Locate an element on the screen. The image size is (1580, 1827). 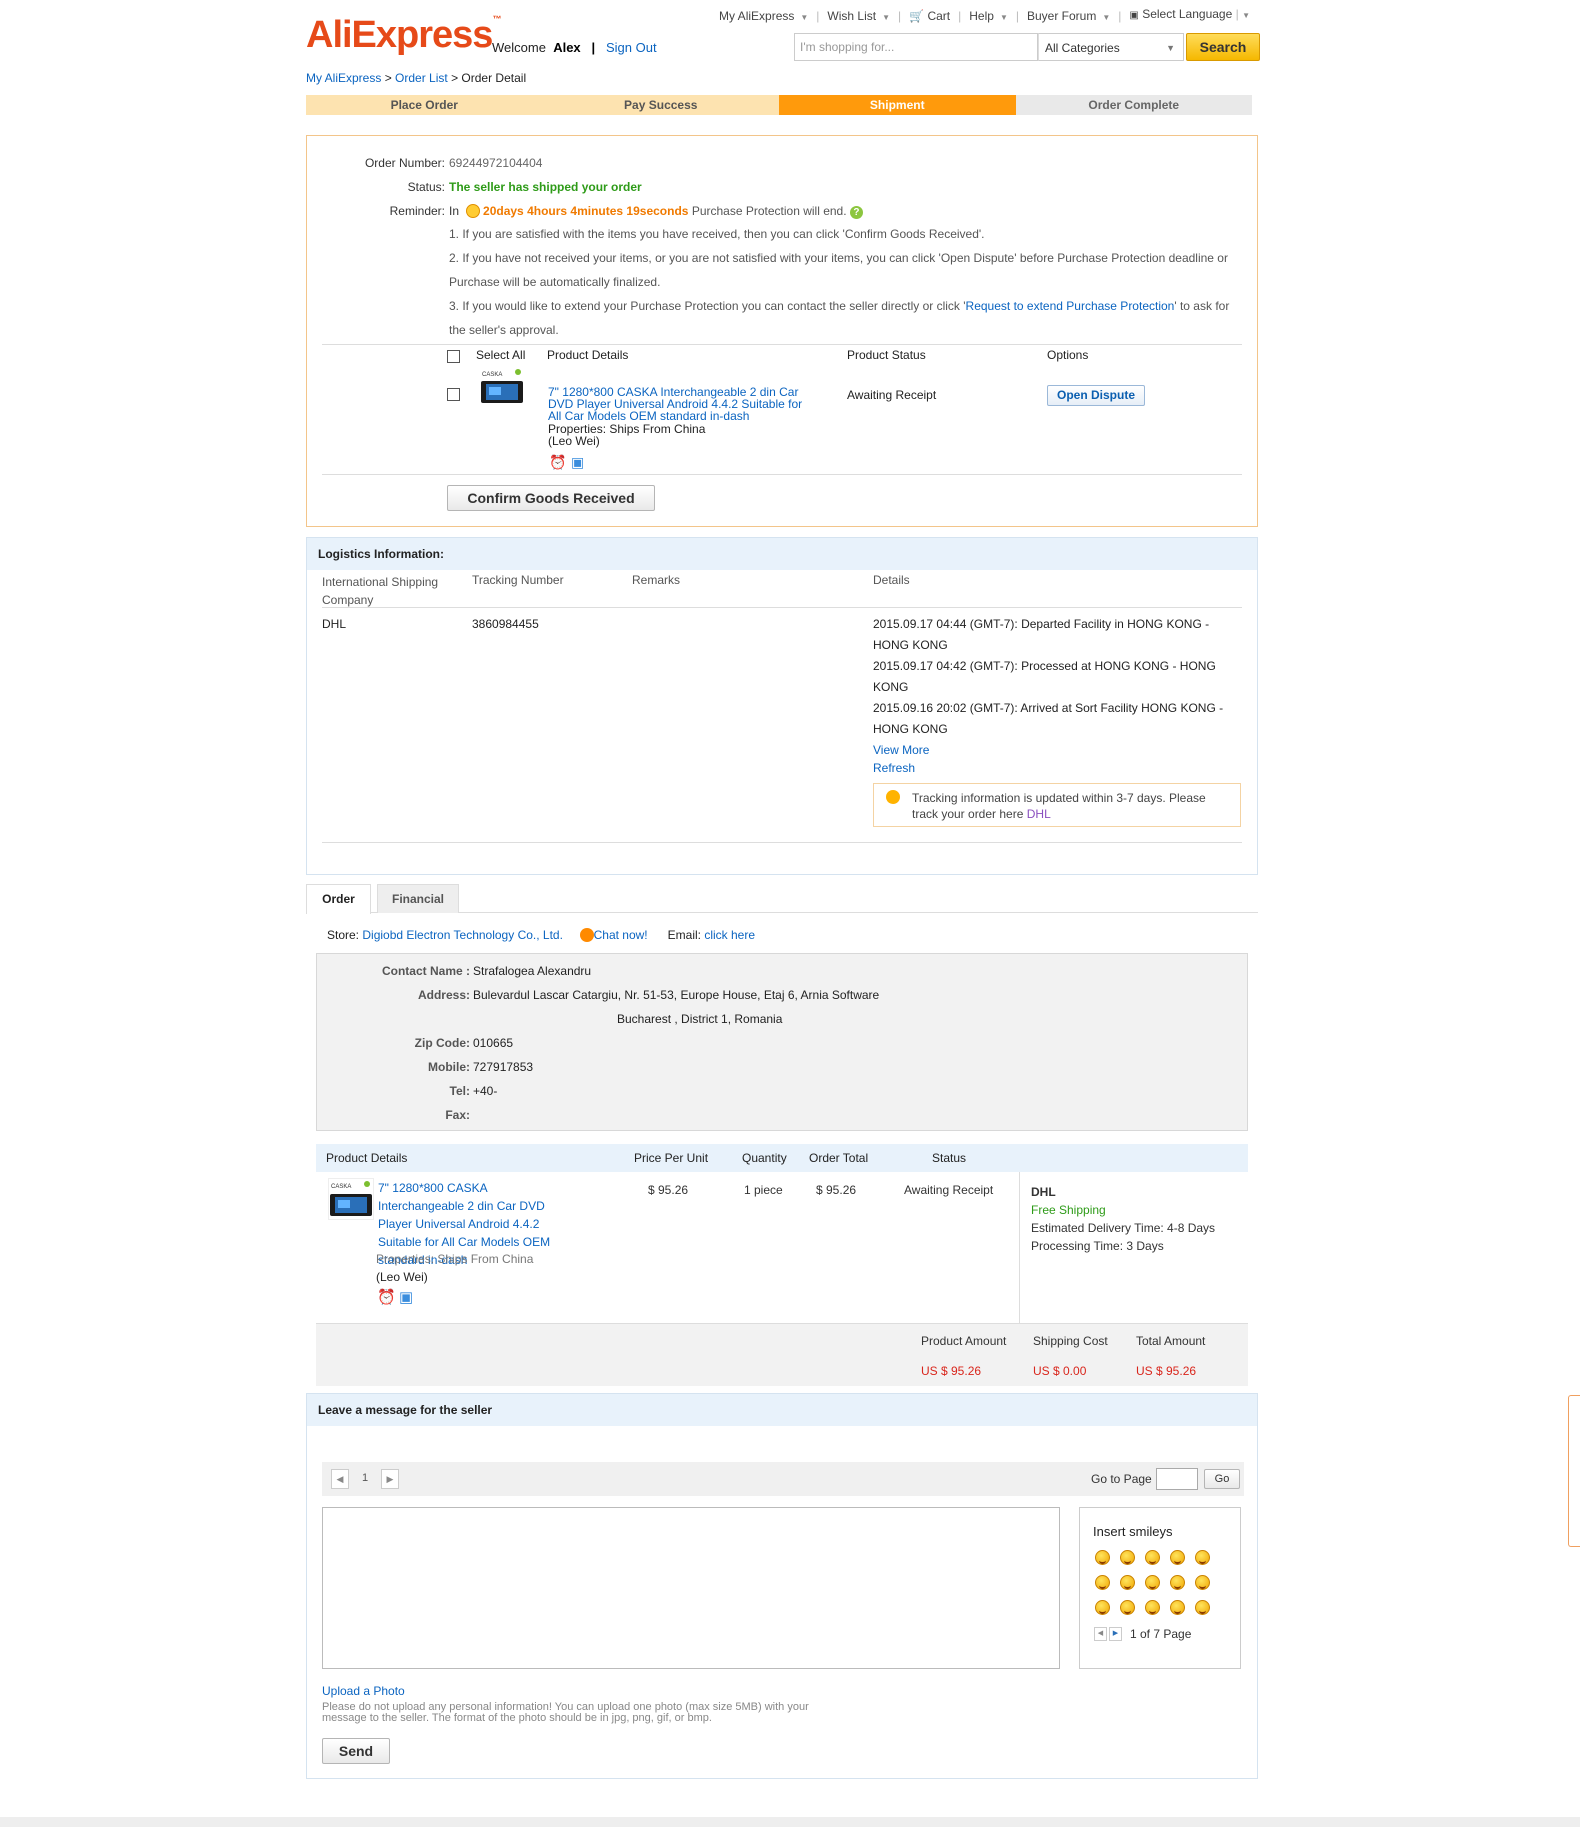
sign-out-link: Sign Out is located at coordinates (631, 47).